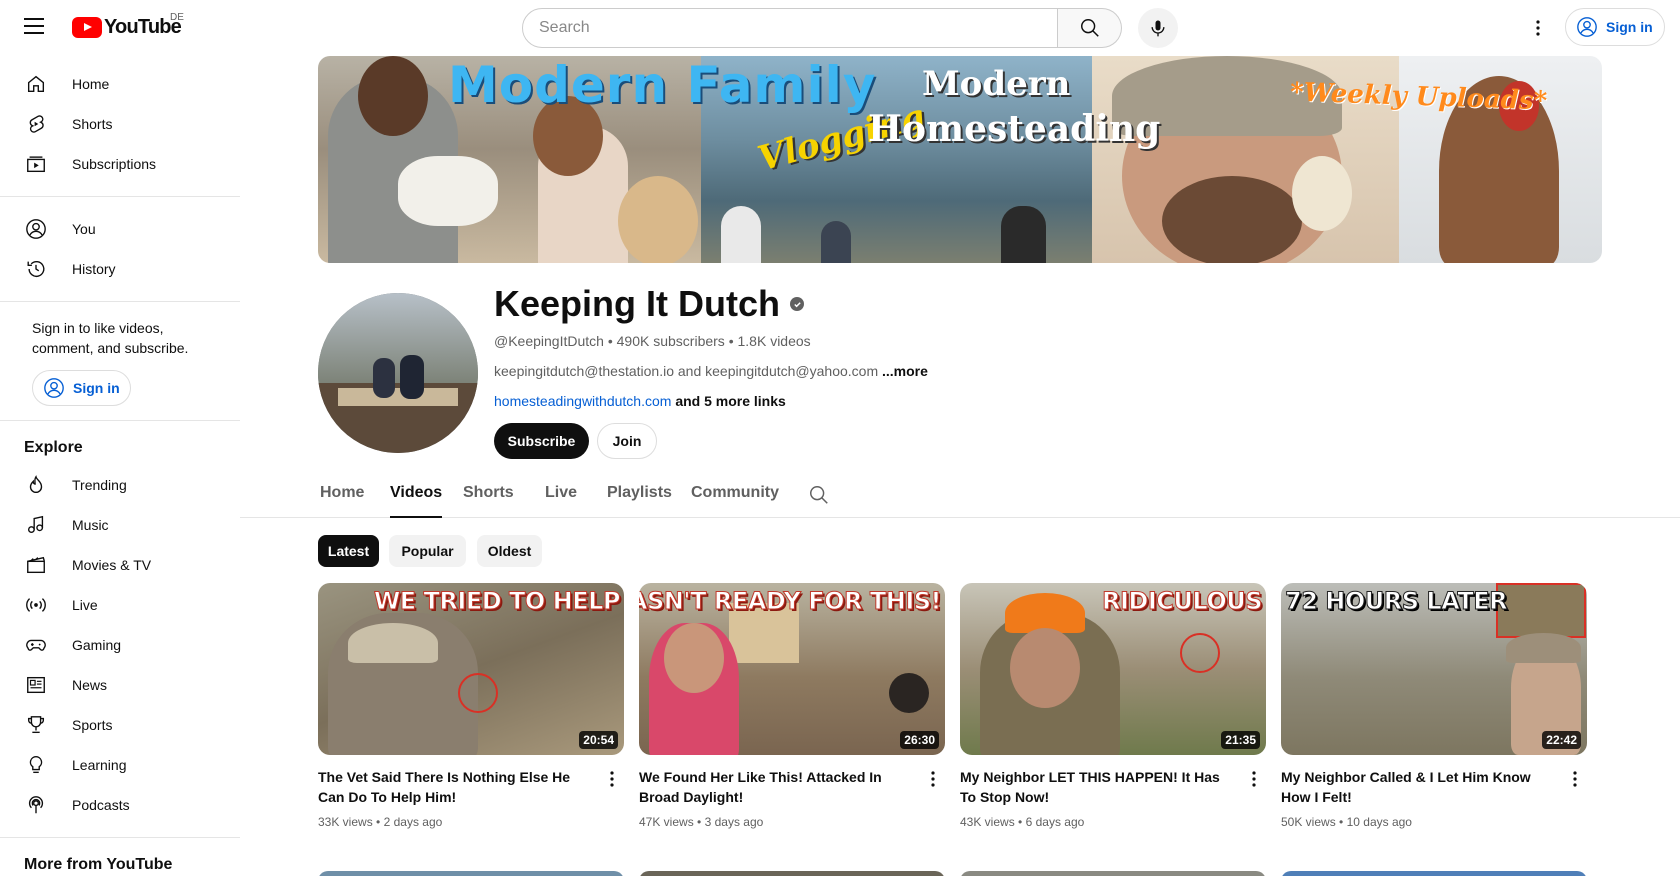  Describe the element at coordinates (549, 341) in the screenshot. I see `channel-handle: @KeepingItDutch` at that location.